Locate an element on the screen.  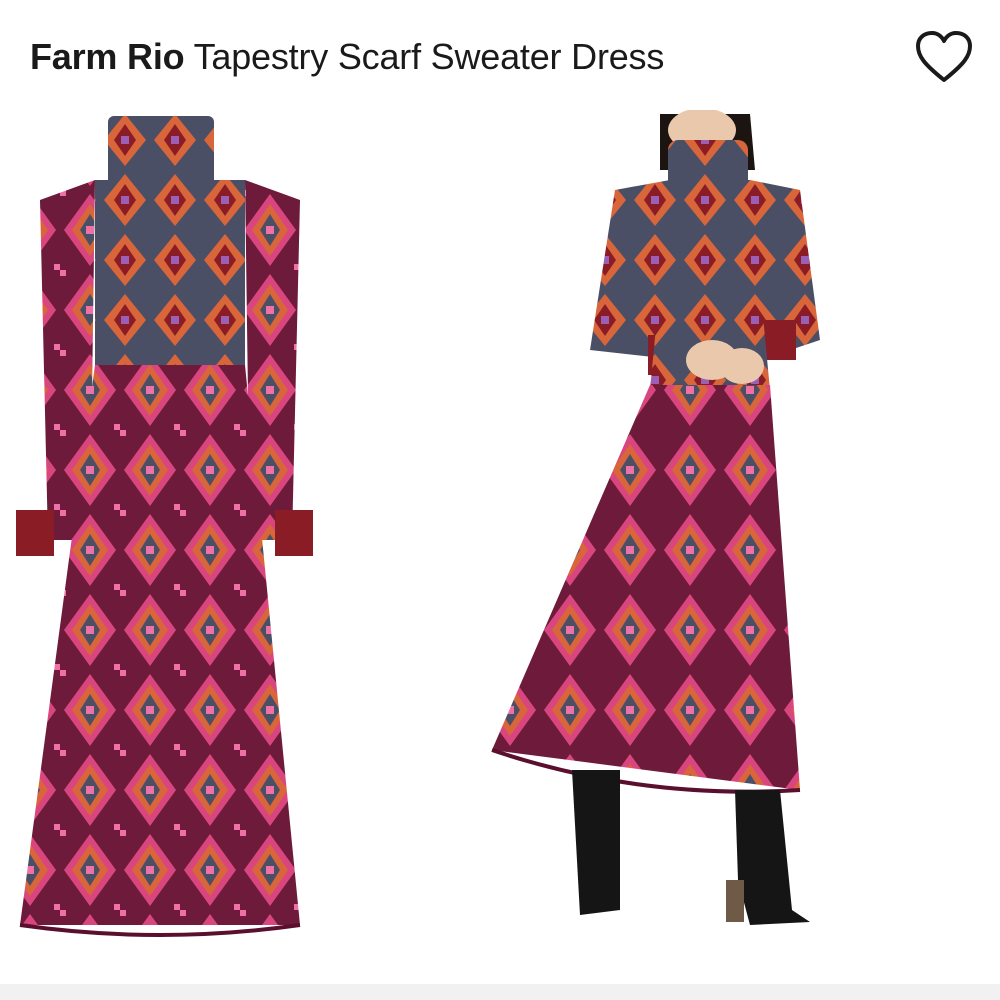
favorite-button is located at coordinates (944, 57).